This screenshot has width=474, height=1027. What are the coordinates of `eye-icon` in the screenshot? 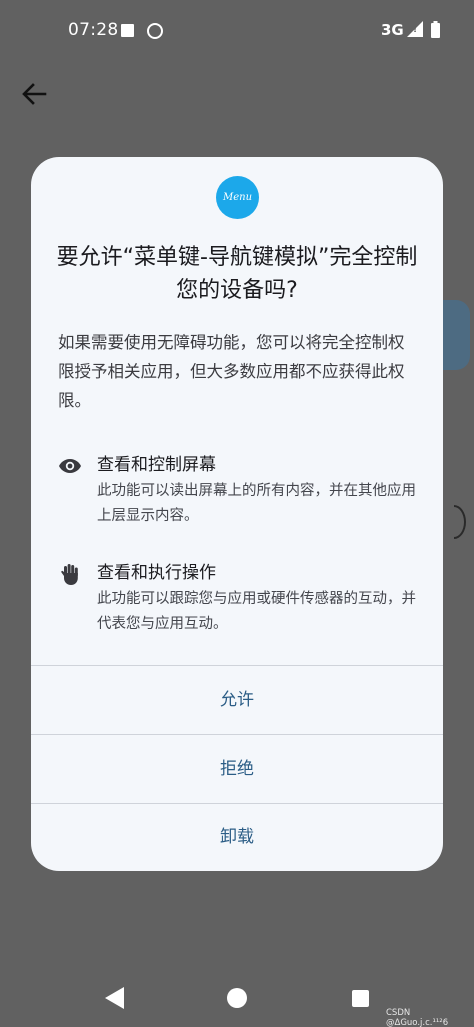 It's located at (70, 466).